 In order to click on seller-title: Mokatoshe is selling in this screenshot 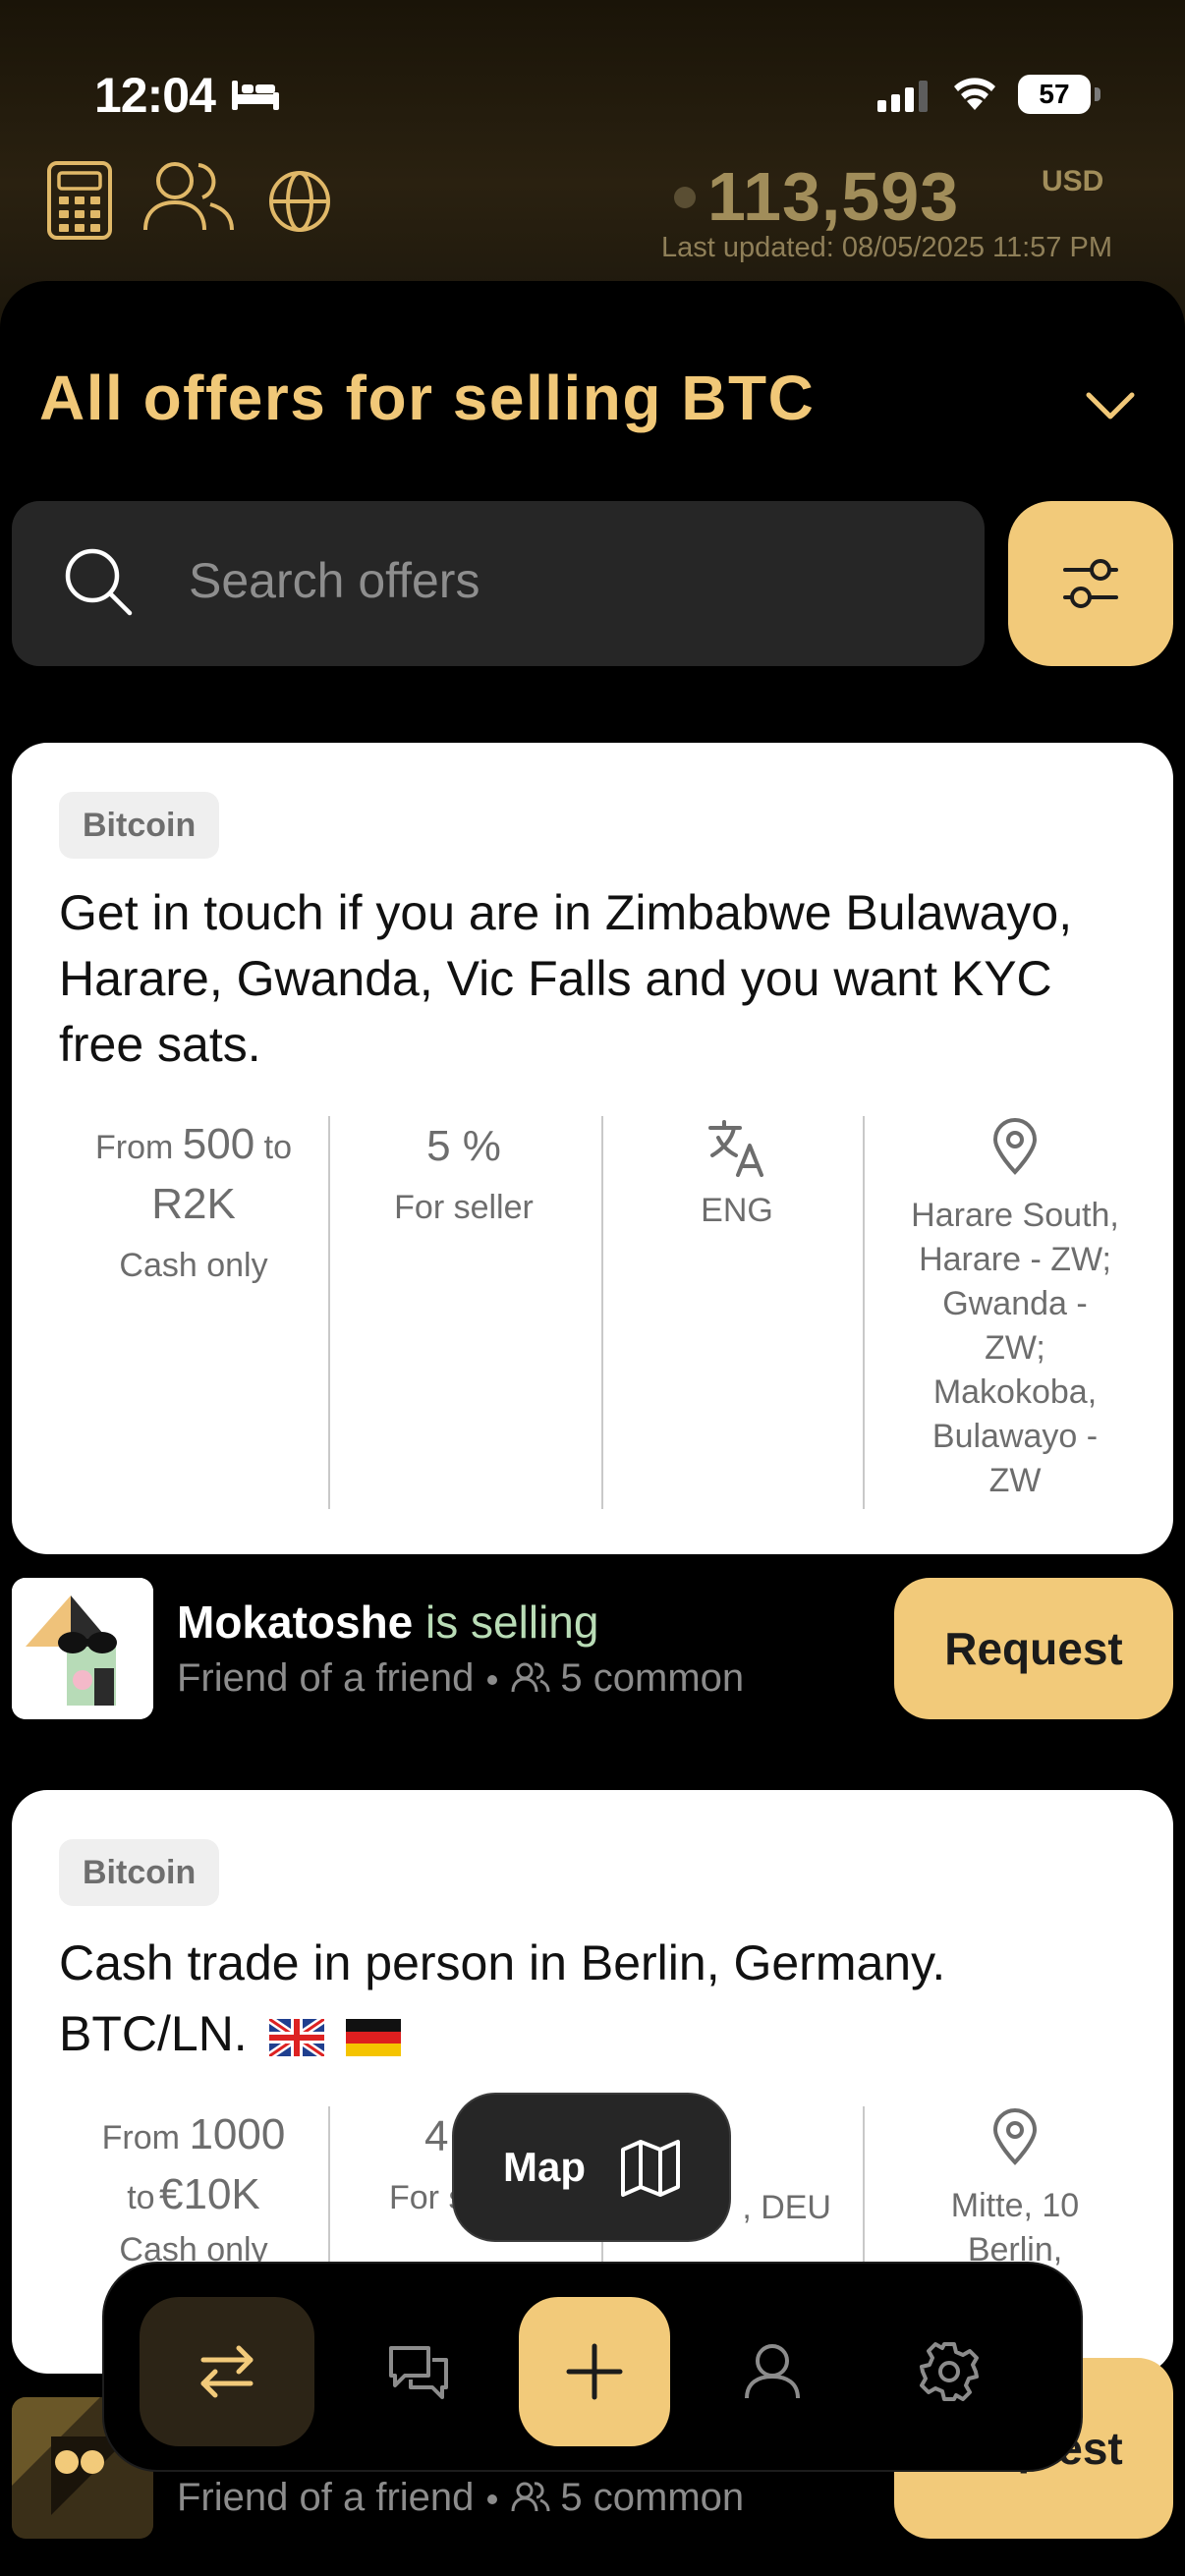, I will do `click(387, 1622)`.